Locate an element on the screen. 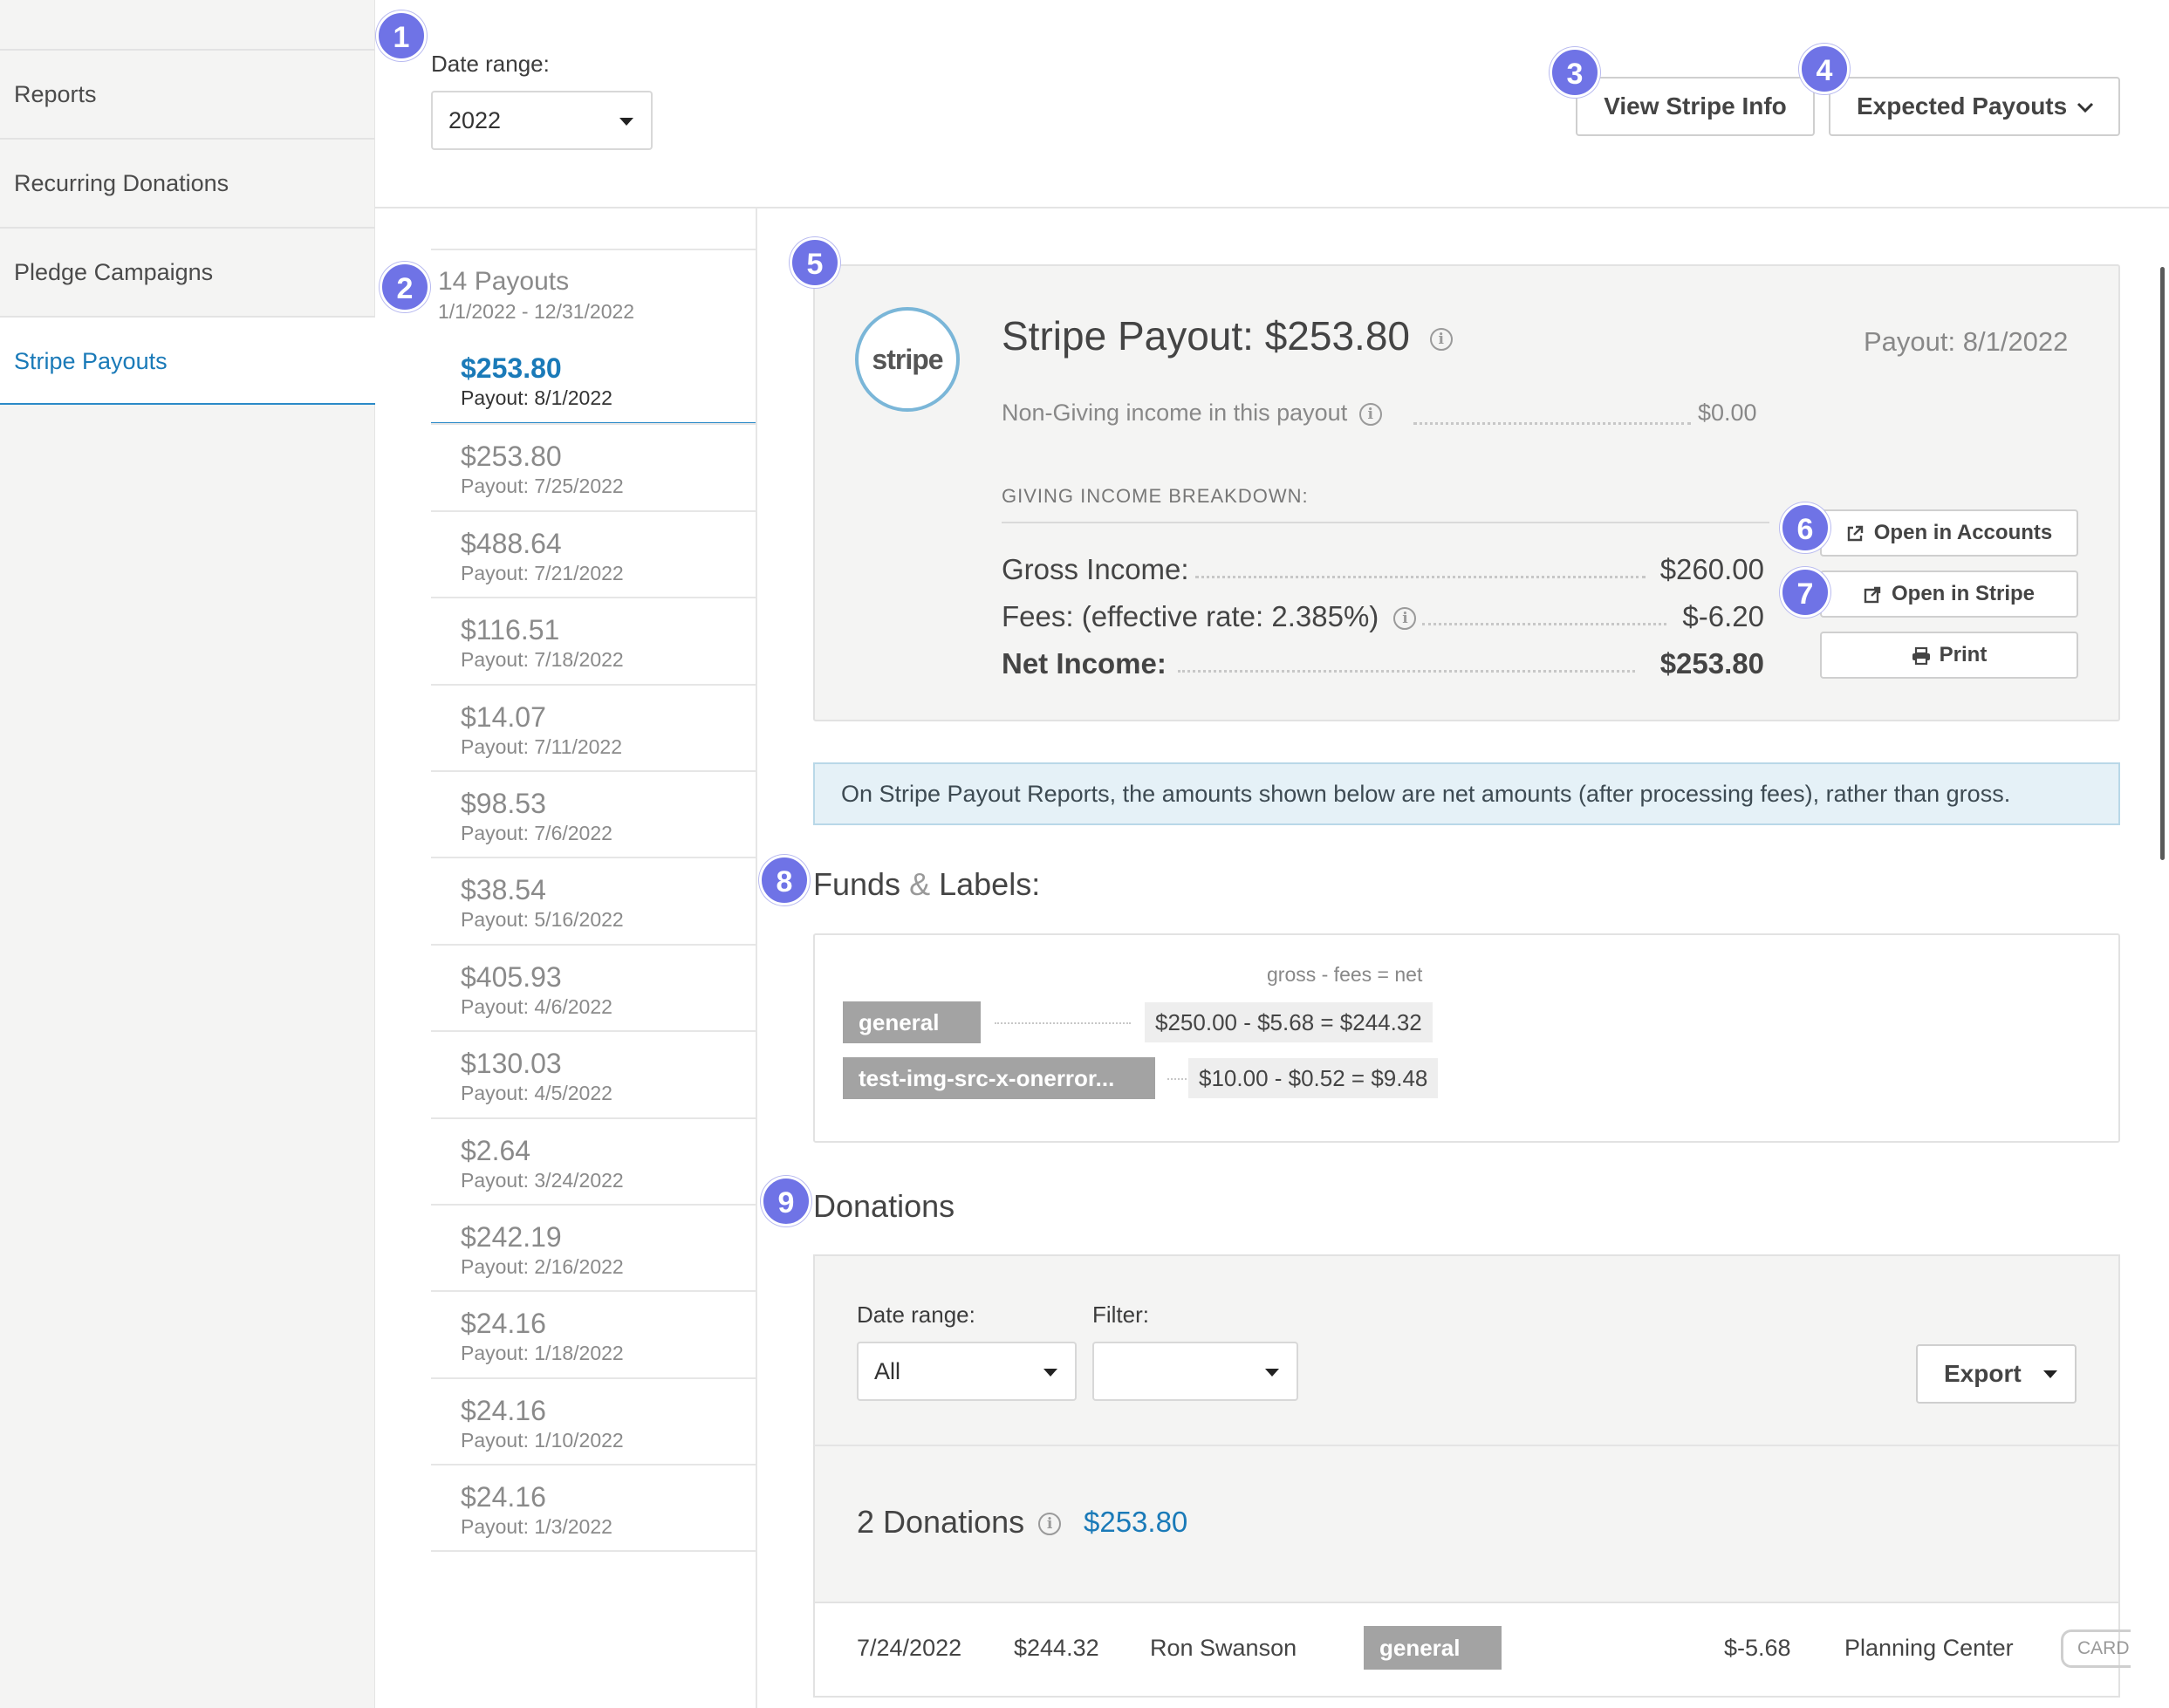 Image resolution: width=2169 pixels, height=1708 pixels. printer-icon is located at coordinates (1921, 655).